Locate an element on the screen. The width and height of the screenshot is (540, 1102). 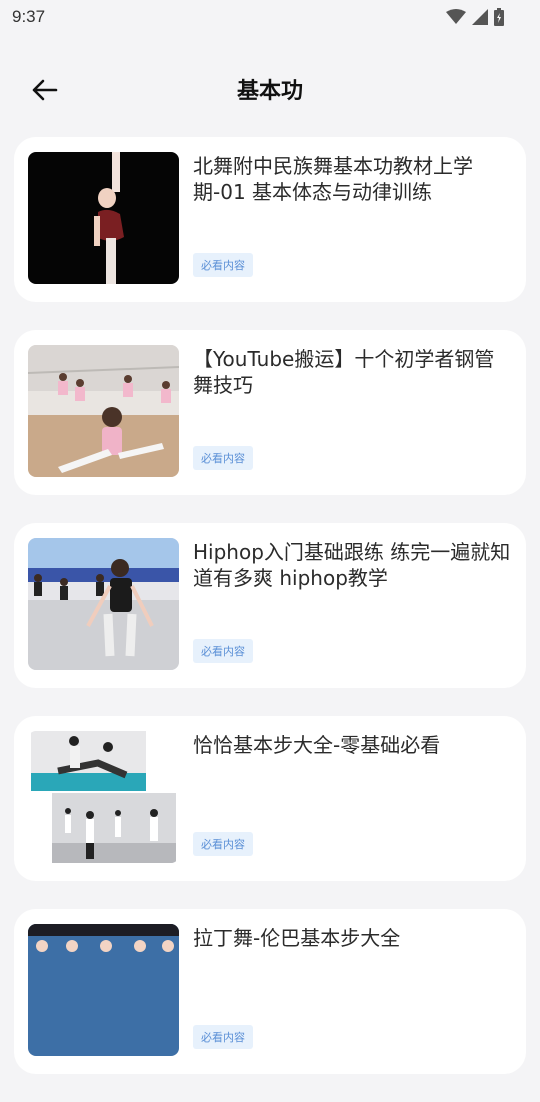
list-item: 【YouTube搬运】十个初学者钢管舞技巧 必看内容 is located at coordinates (270, 412).